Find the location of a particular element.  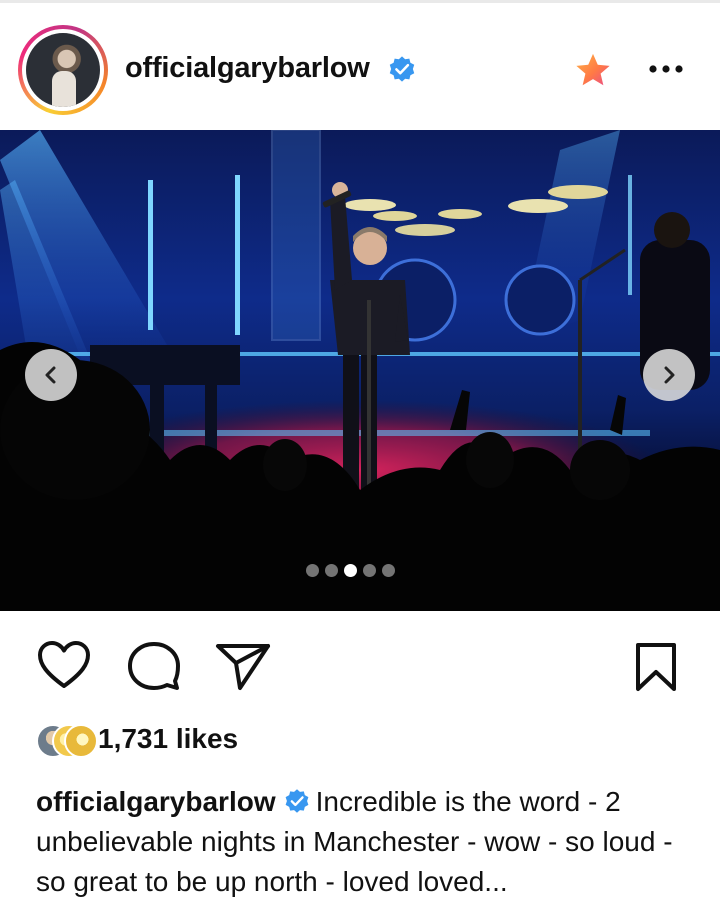

carousel-prev-button is located at coordinates (51, 375).